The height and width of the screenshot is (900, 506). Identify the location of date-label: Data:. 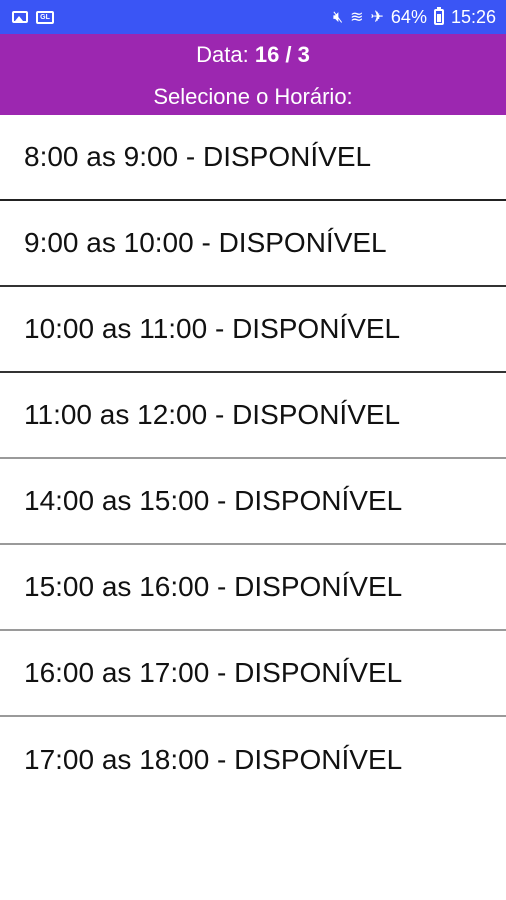
(222, 54).